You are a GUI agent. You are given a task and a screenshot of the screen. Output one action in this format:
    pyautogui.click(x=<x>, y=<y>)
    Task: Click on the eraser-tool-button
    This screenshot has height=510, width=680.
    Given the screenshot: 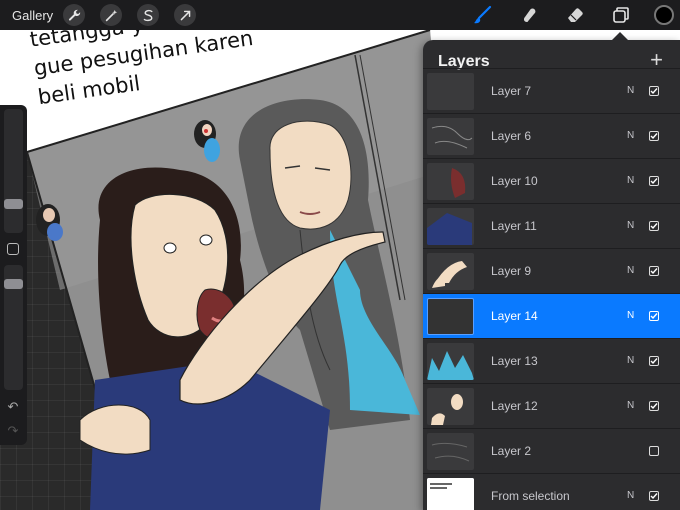 What is the action you would take?
    pyautogui.click(x=575, y=15)
    